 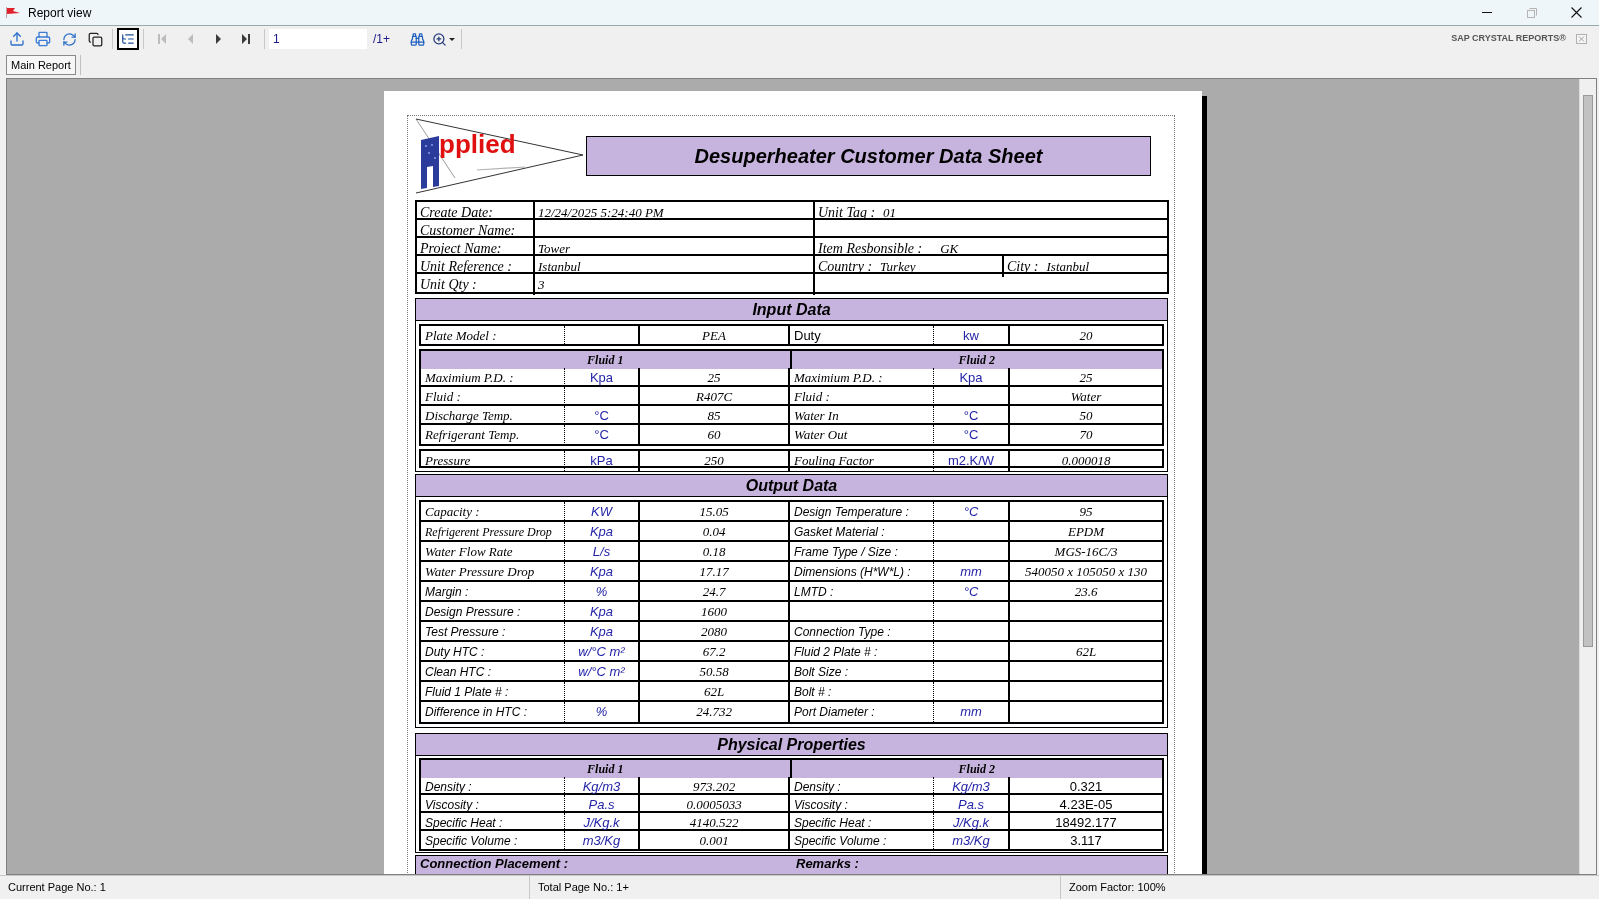 What do you see at coordinates (1508, 39) in the screenshot?
I see `brand-label: SAP CRYSTAL REPORTS®` at bounding box center [1508, 39].